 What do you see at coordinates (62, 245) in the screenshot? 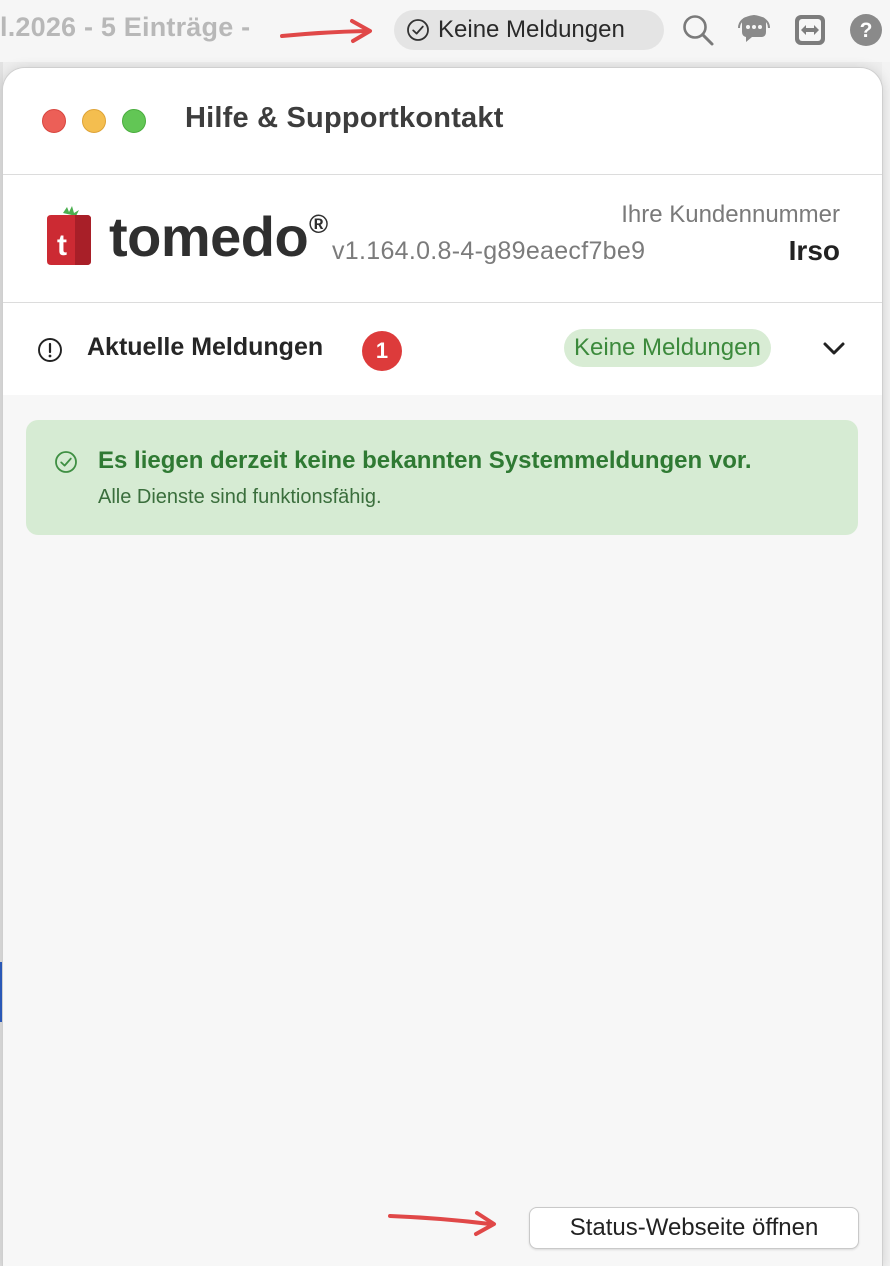
I see `svg-text: t` at bounding box center [62, 245].